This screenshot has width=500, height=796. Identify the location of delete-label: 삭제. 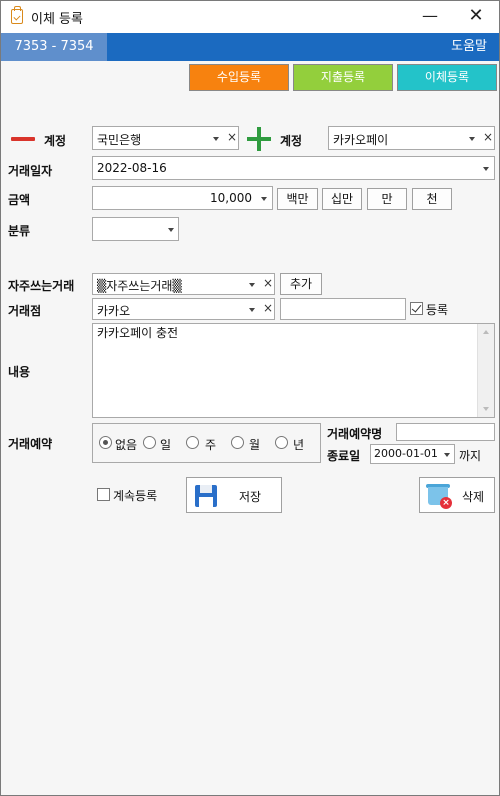
(473, 497).